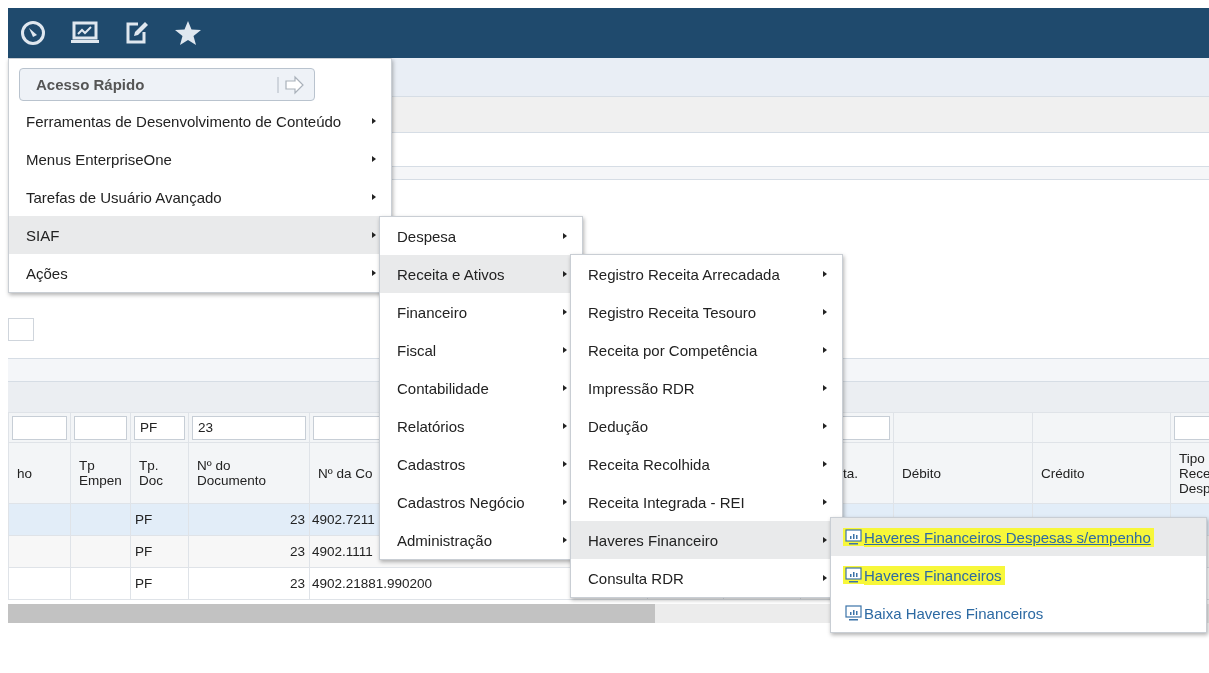  I want to click on input-field, so click(21, 329).